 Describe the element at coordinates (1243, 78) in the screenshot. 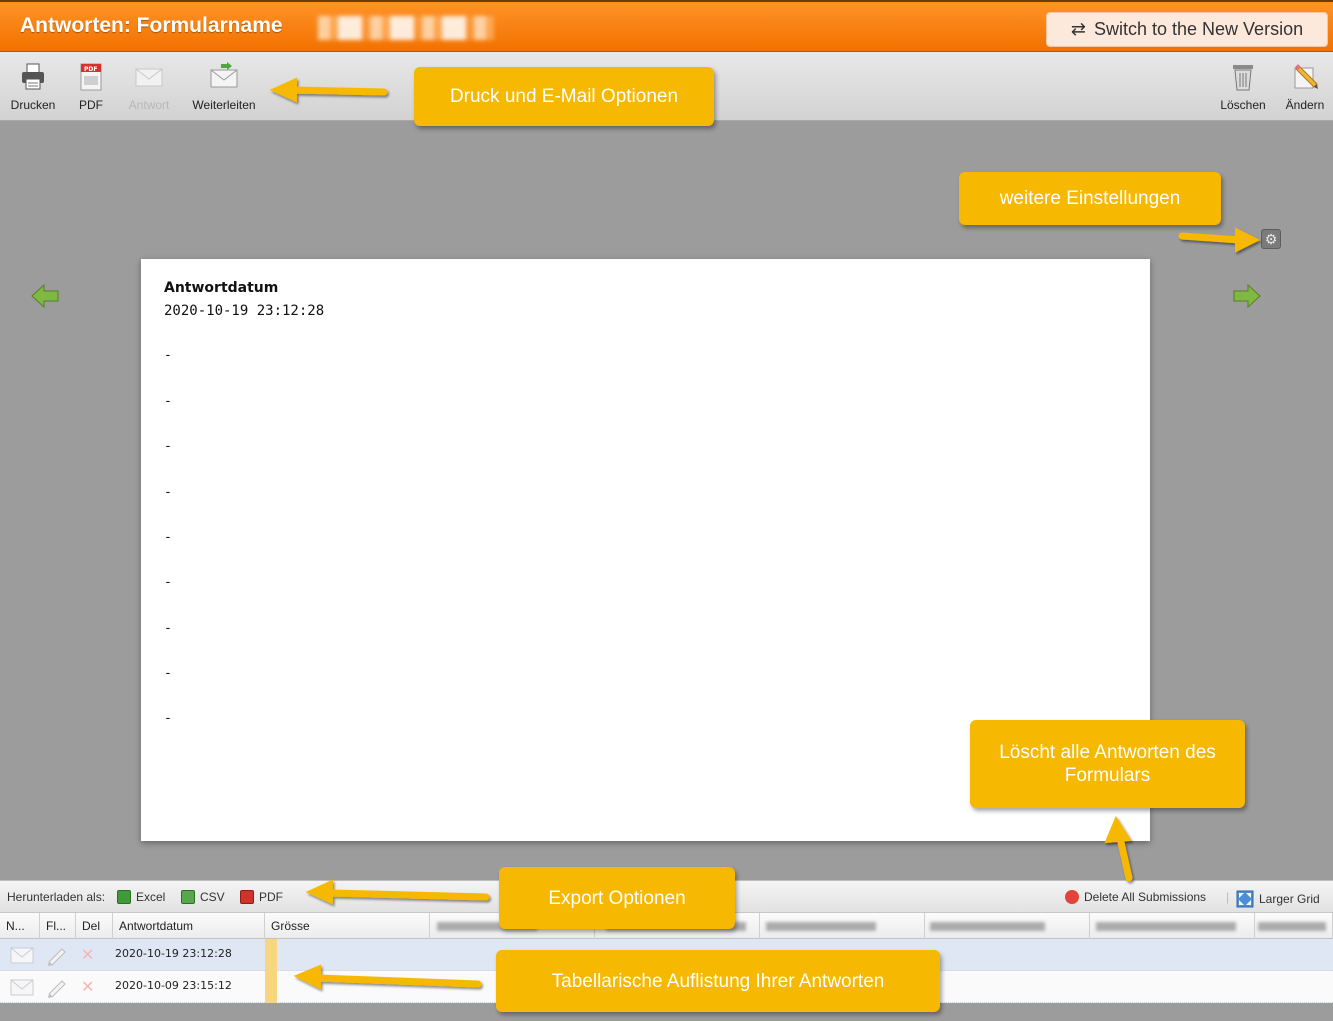

I see `trash-icon` at that location.